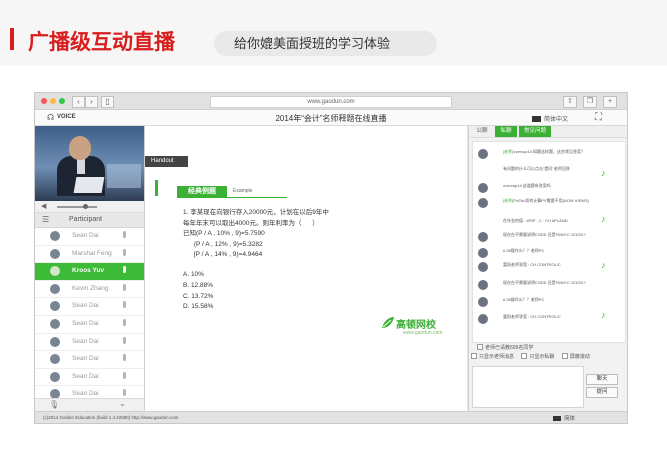 Image resolution: width=667 pixels, height=452 pixels. I want to click on participant-name: Marshal Feng, so click(92, 253).